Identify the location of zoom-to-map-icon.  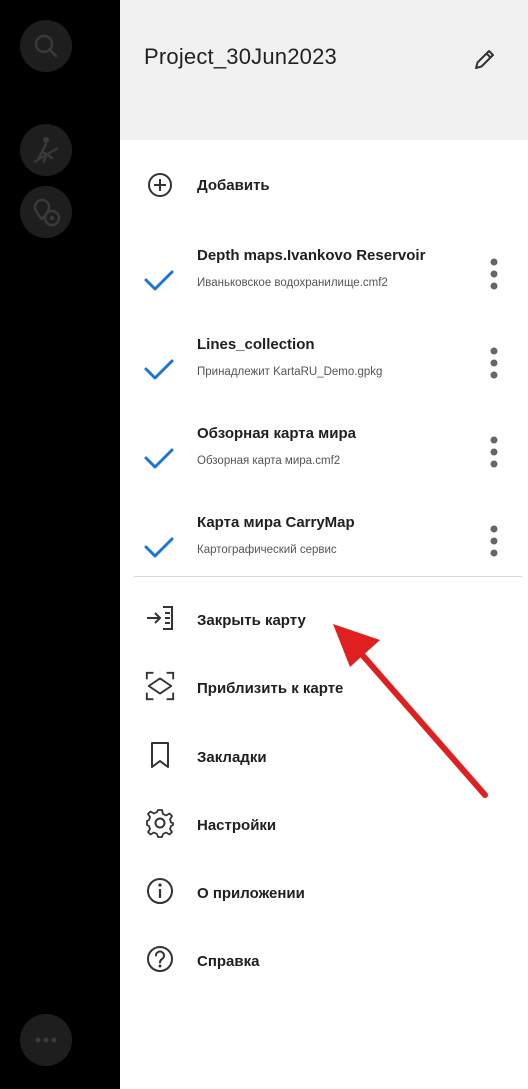
(160, 686).